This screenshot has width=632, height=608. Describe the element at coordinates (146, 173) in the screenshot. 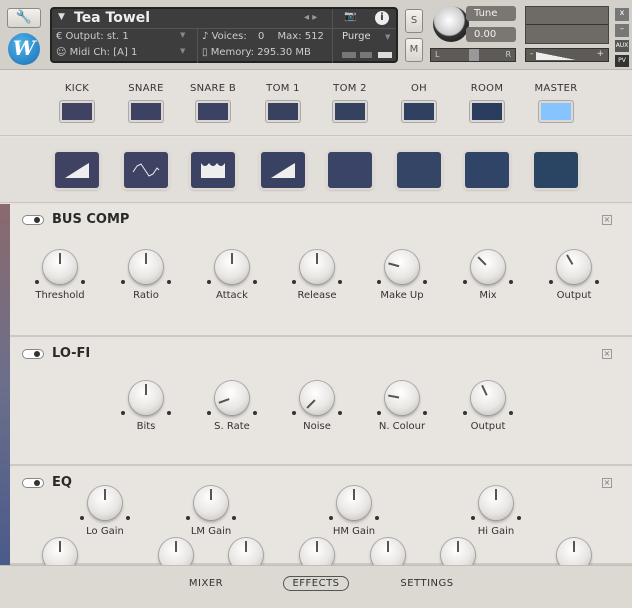

I see `lofi-wave-icon` at that location.